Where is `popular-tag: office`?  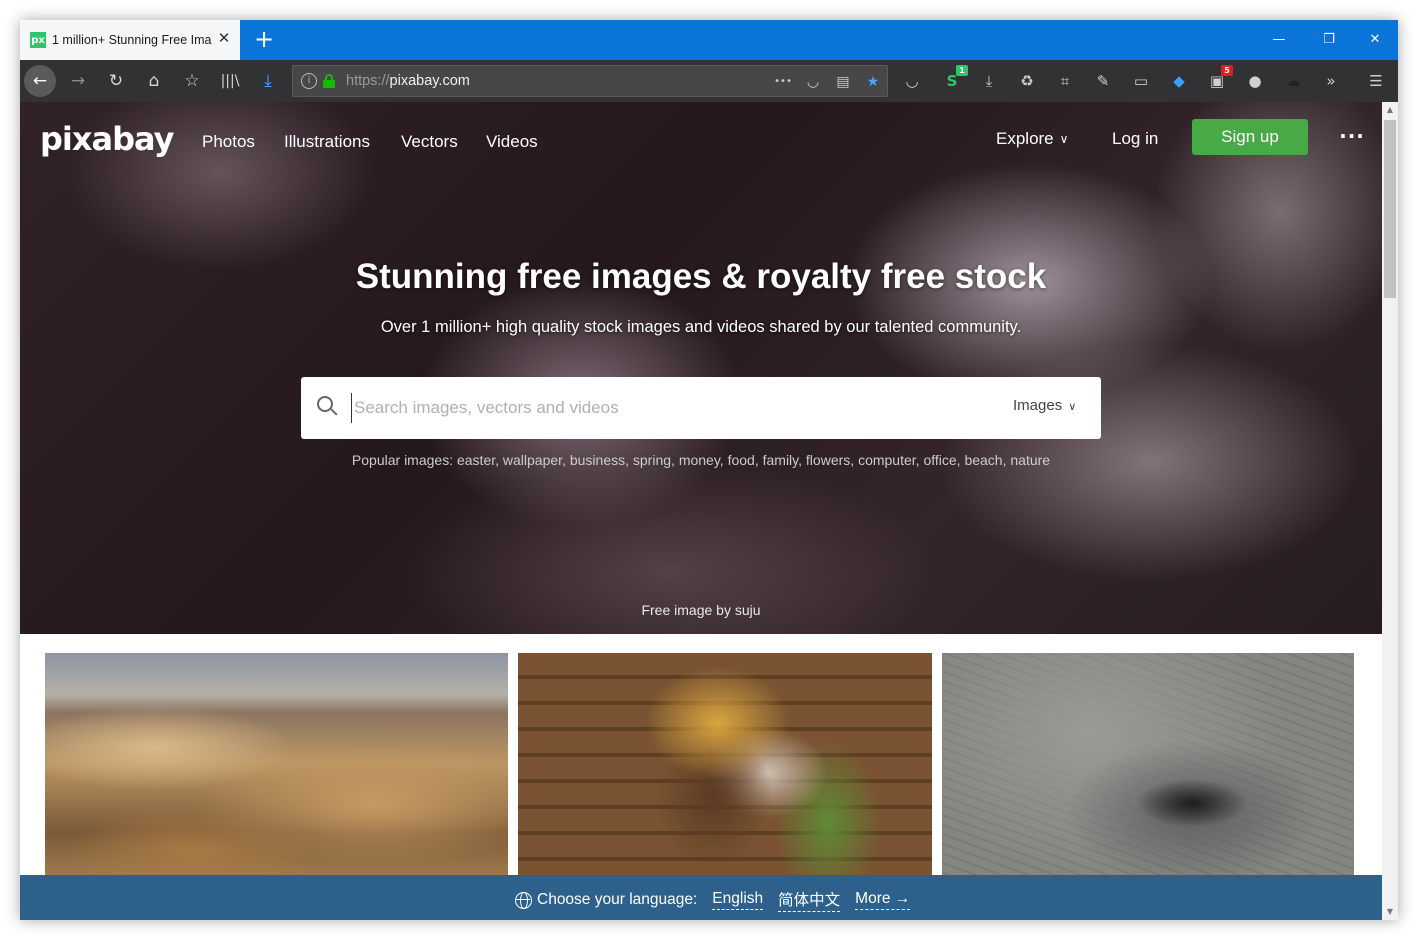 popular-tag: office is located at coordinates (939, 460).